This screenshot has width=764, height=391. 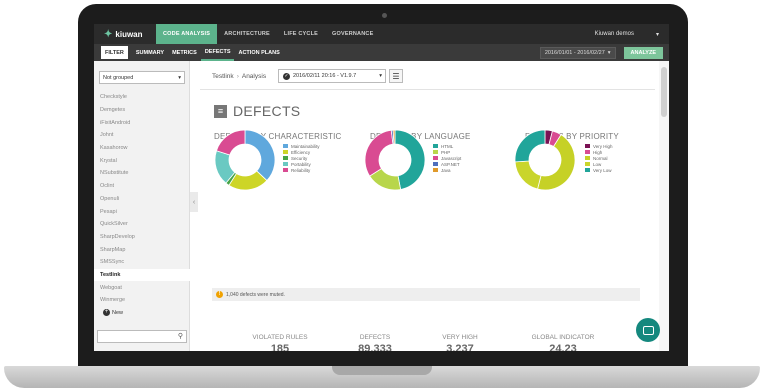 I want to click on kiuwan-logo-icon: ✦, so click(x=108, y=34).